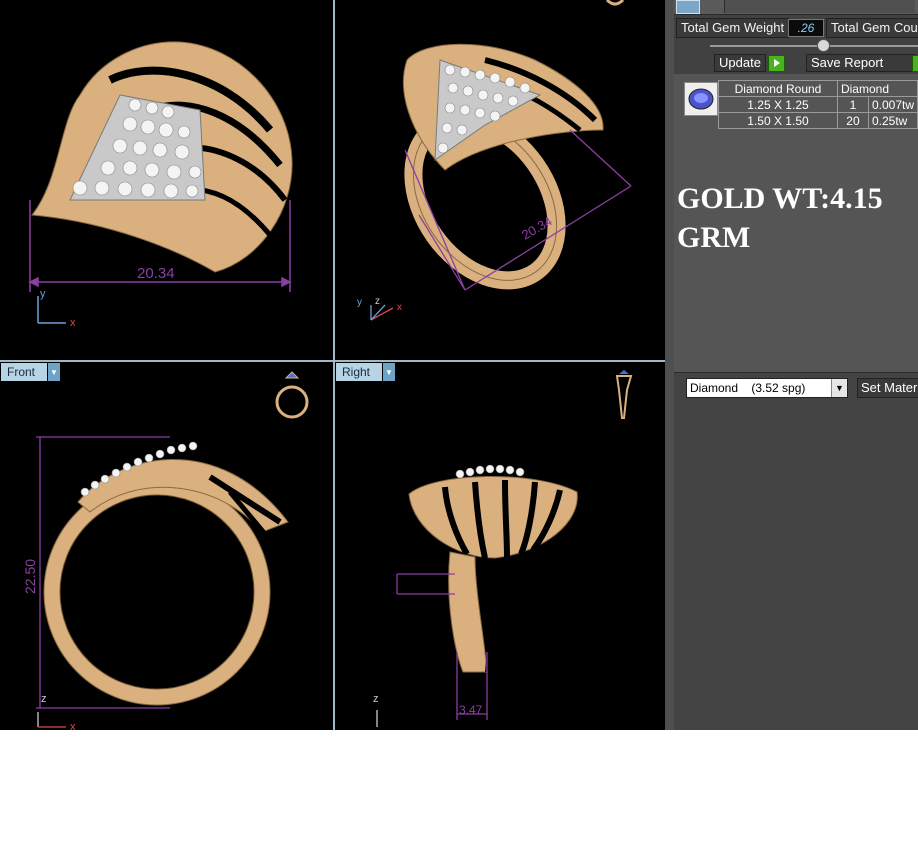  Describe the element at coordinates (733, 28) in the screenshot. I see `total-gem-weight-label: Total Gem Weight` at that location.